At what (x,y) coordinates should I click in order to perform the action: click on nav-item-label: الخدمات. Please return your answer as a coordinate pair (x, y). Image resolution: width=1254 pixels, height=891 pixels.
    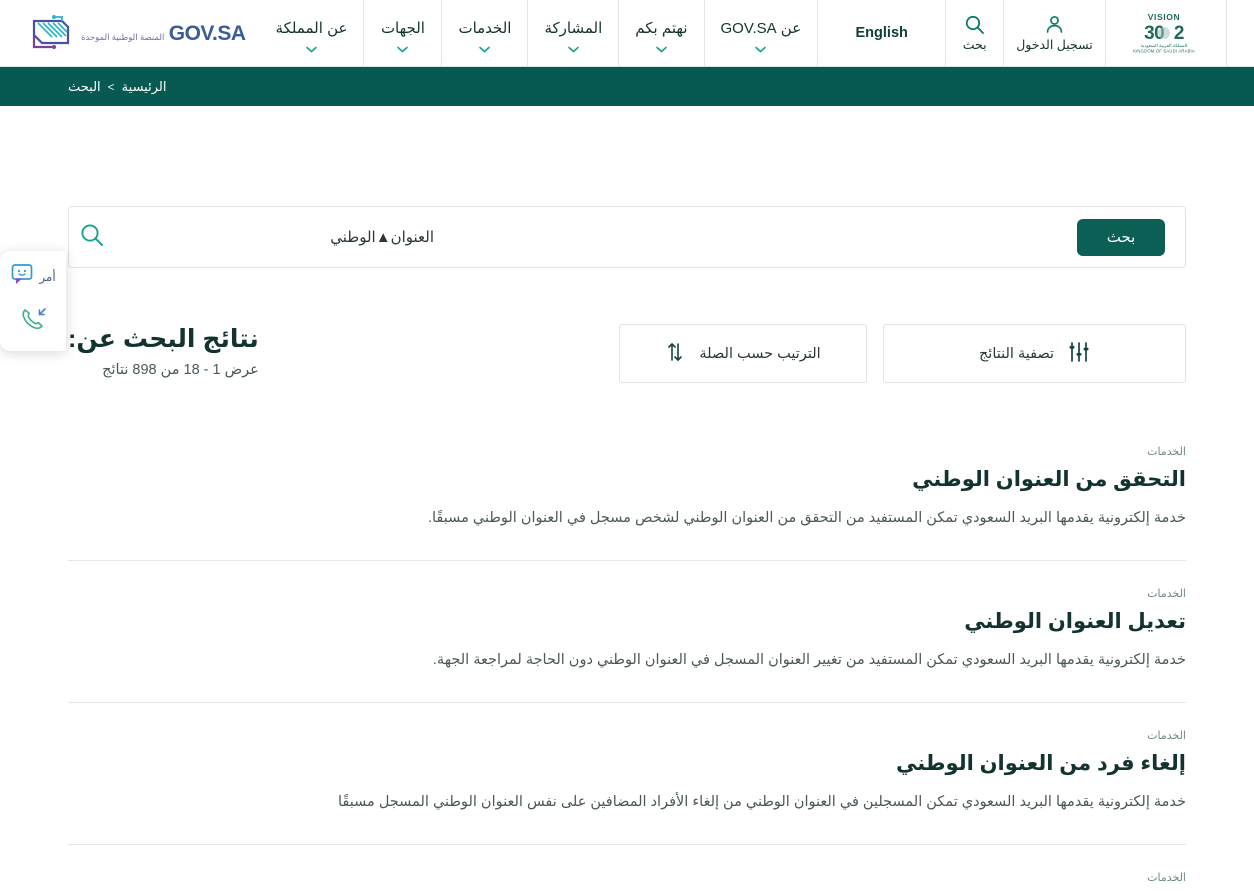
    Looking at the image, I should click on (485, 28).